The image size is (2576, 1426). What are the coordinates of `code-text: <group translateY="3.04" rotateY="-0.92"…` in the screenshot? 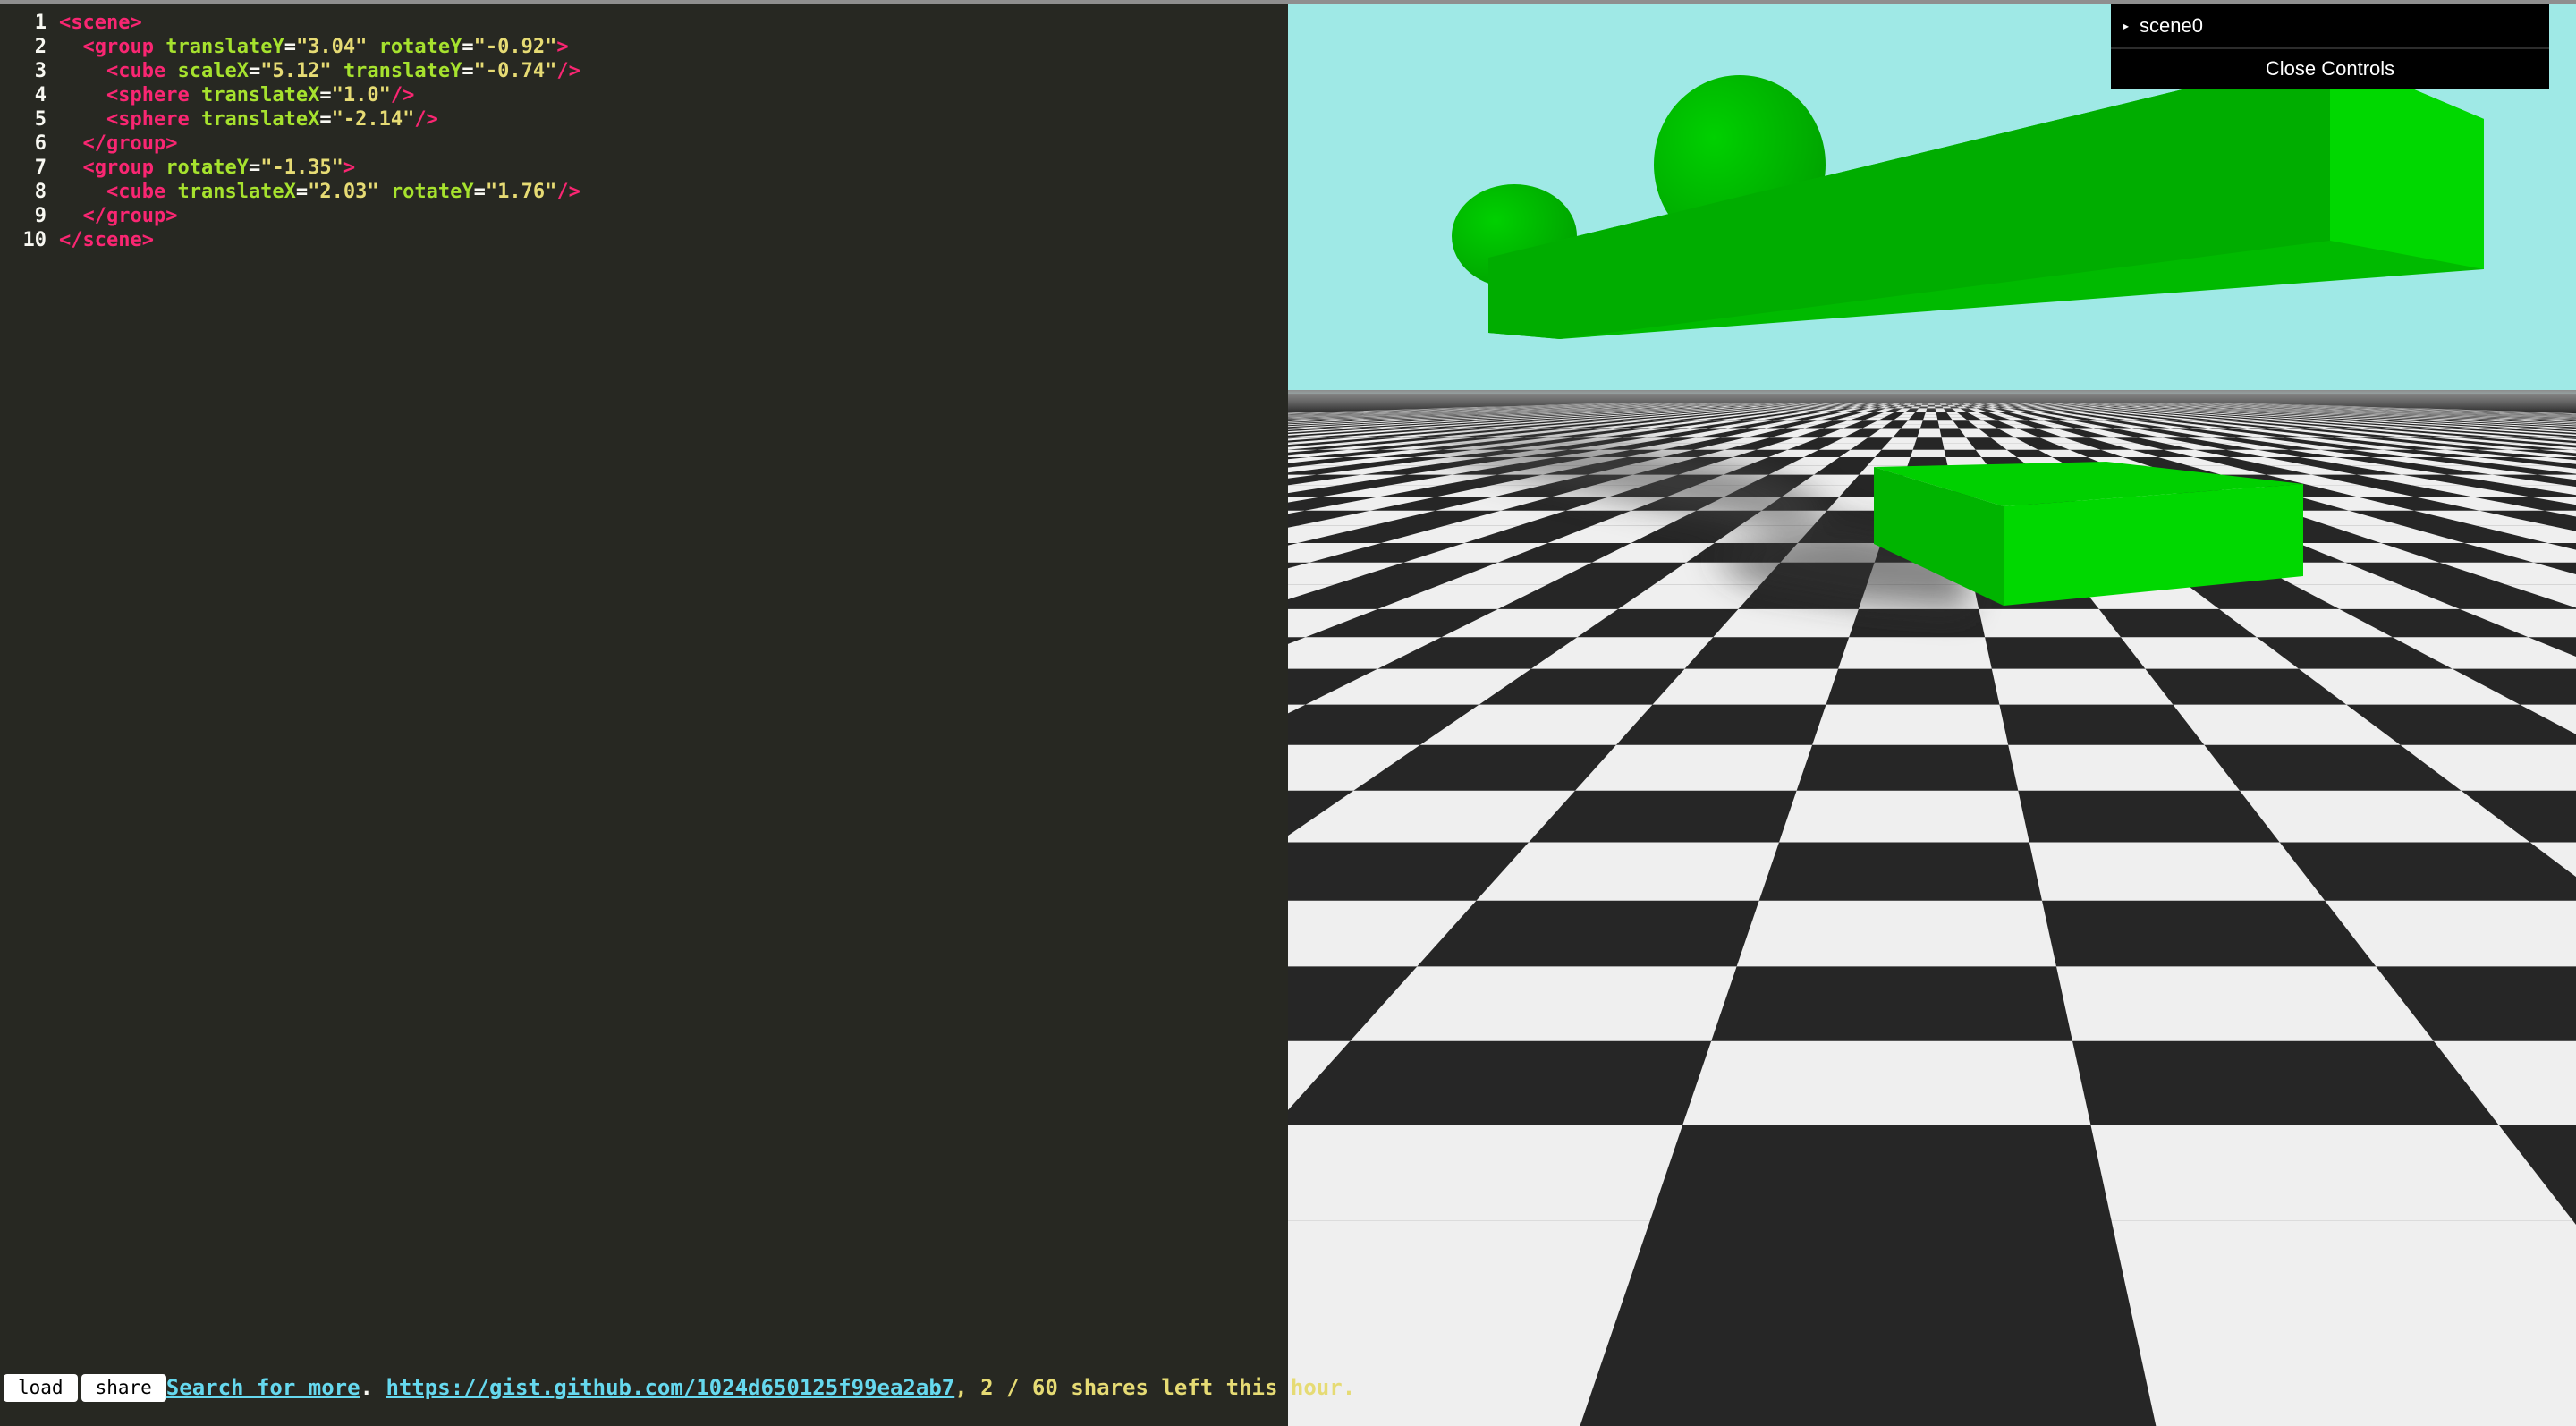 It's located at (308, 47).